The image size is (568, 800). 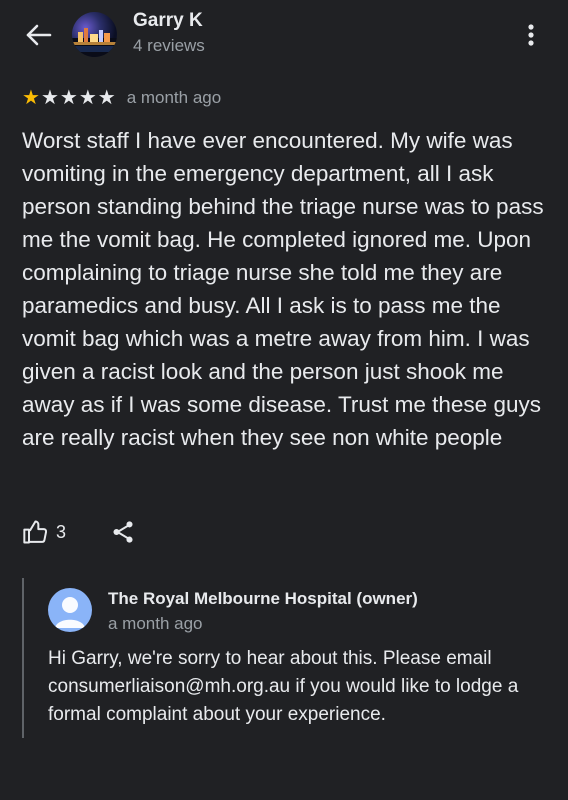 I want to click on star-rating: ★ ★ ★ ★ ★, so click(x=69, y=98).